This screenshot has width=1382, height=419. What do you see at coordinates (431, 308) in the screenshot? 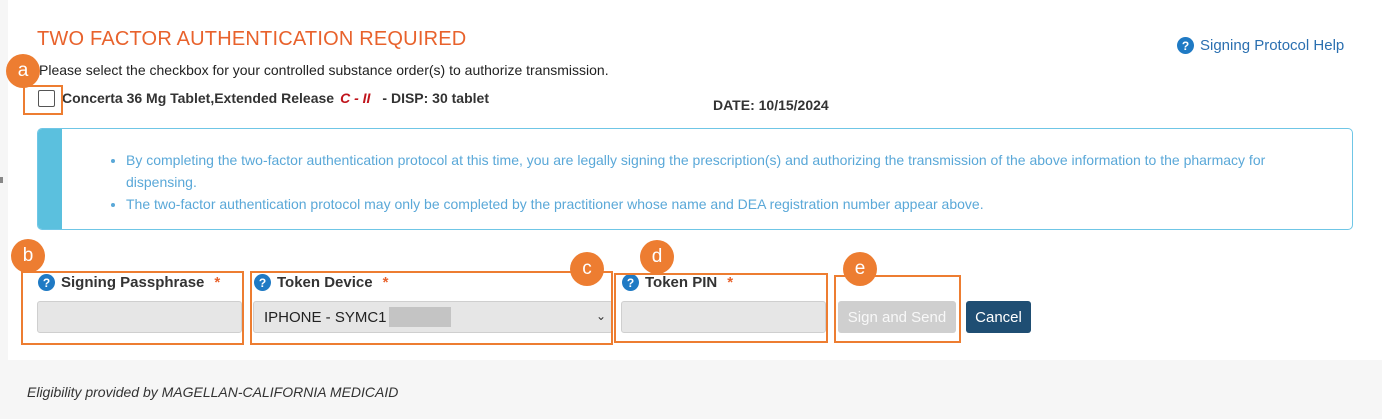
I see `annotation-box-c` at bounding box center [431, 308].